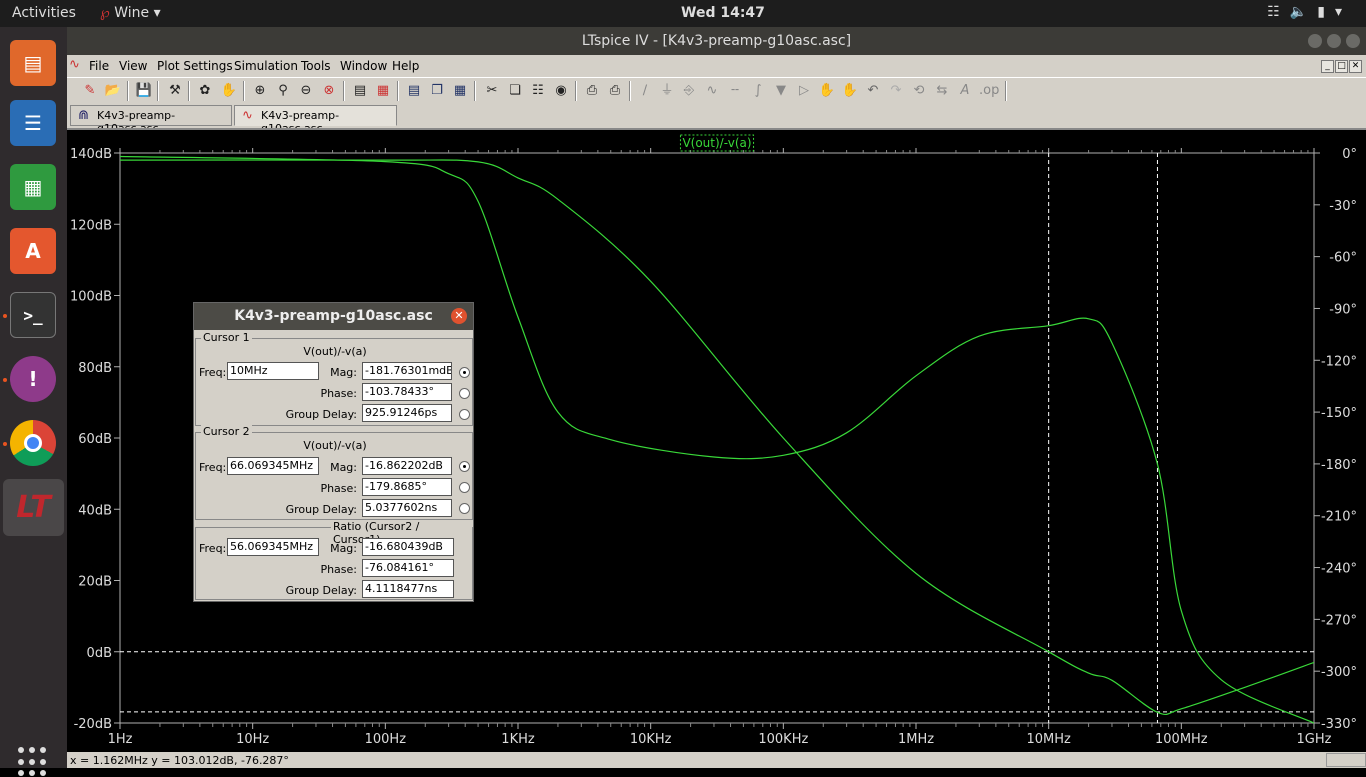  Describe the element at coordinates (538, 90) in the screenshot. I see `paste-icon: ☷` at that location.